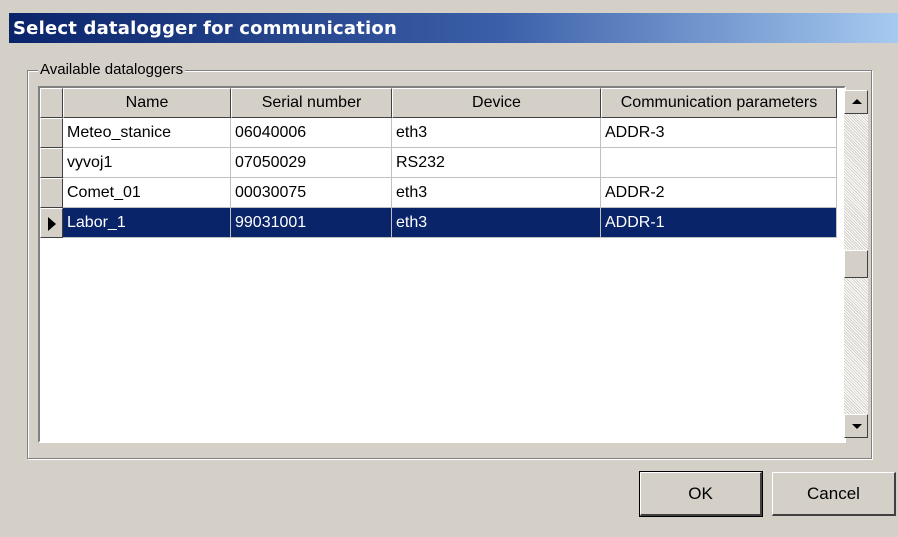 This screenshot has width=898, height=537. I want to click on row-indicator-current, so click(51, 223).